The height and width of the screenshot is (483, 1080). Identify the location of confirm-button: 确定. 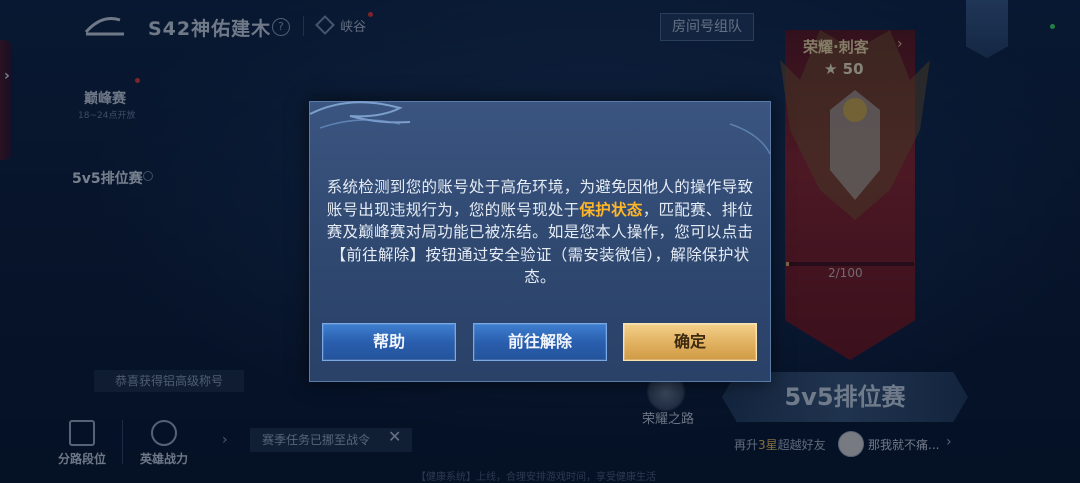
(690, 342).